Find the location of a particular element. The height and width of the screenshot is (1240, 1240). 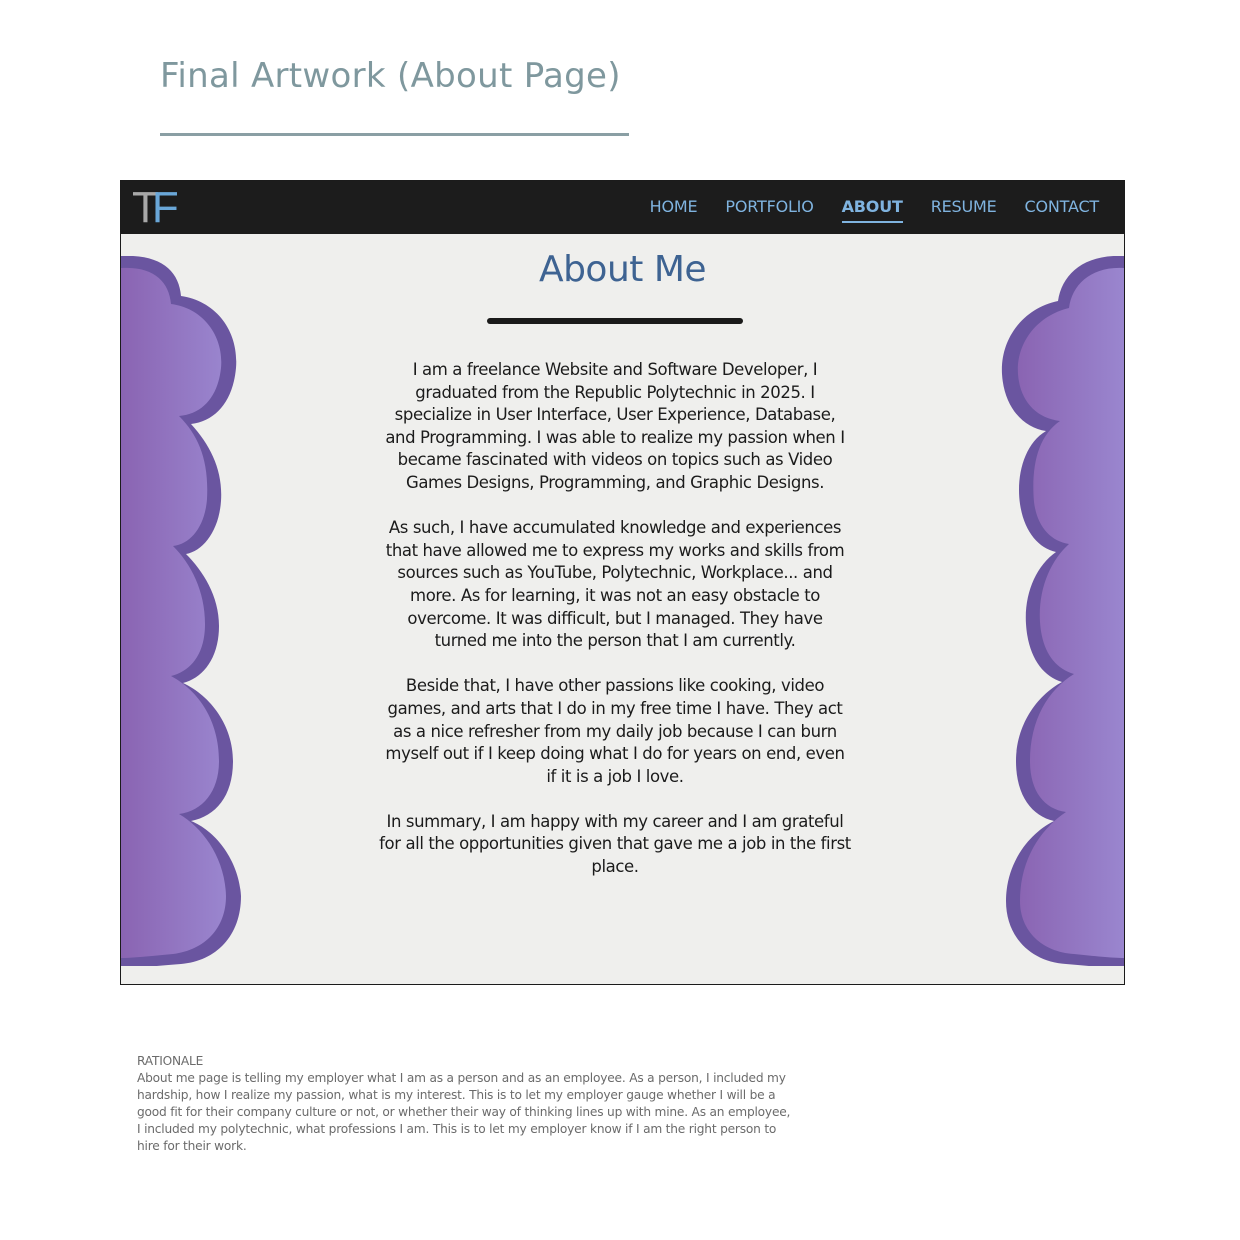

about-heading: About Me is located at coordinates (622, 269).